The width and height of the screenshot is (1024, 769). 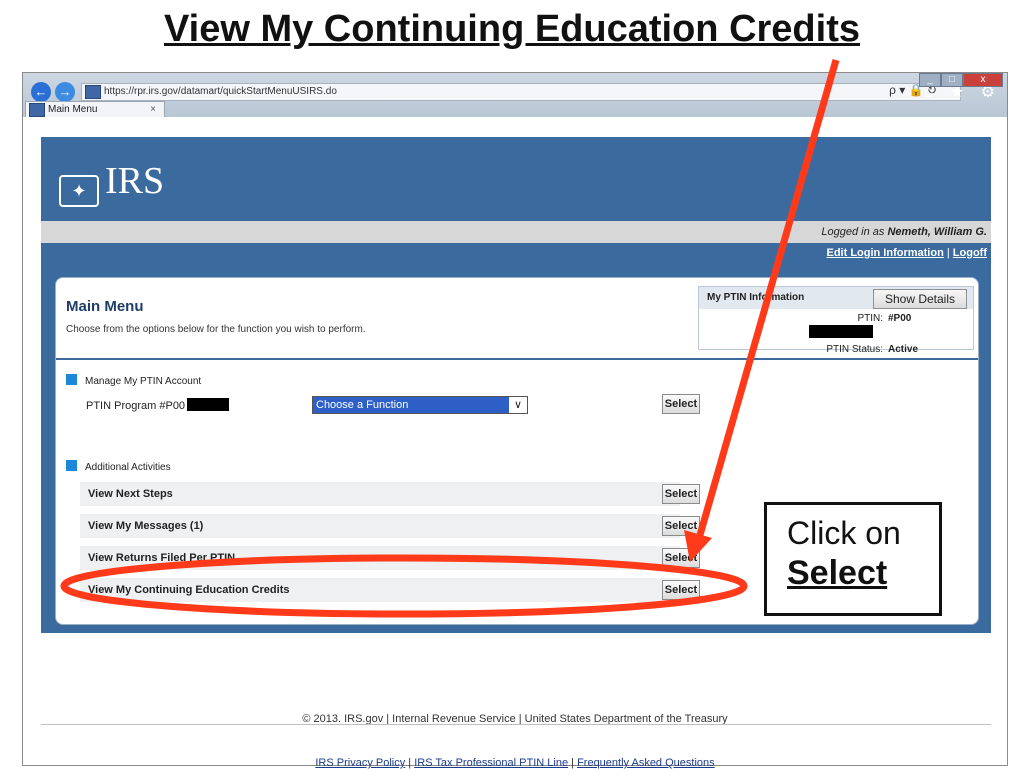 What do you see at coordinates (121, 406) in the screenshot?
I see `ptin-program-label: PTIN Program` at bounding box center [121, 406].